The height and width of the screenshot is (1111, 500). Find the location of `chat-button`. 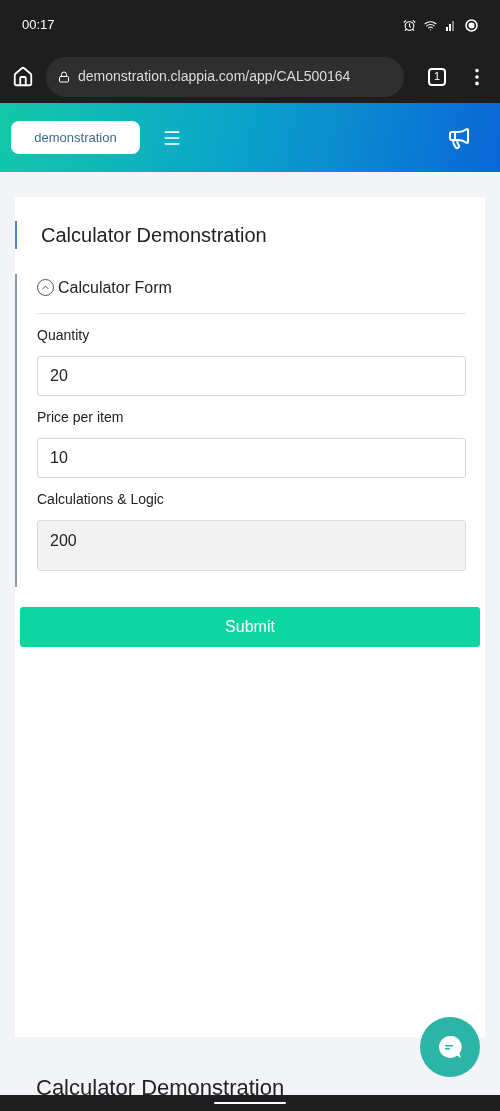

chat-button is located at coordinates (450, 1047).